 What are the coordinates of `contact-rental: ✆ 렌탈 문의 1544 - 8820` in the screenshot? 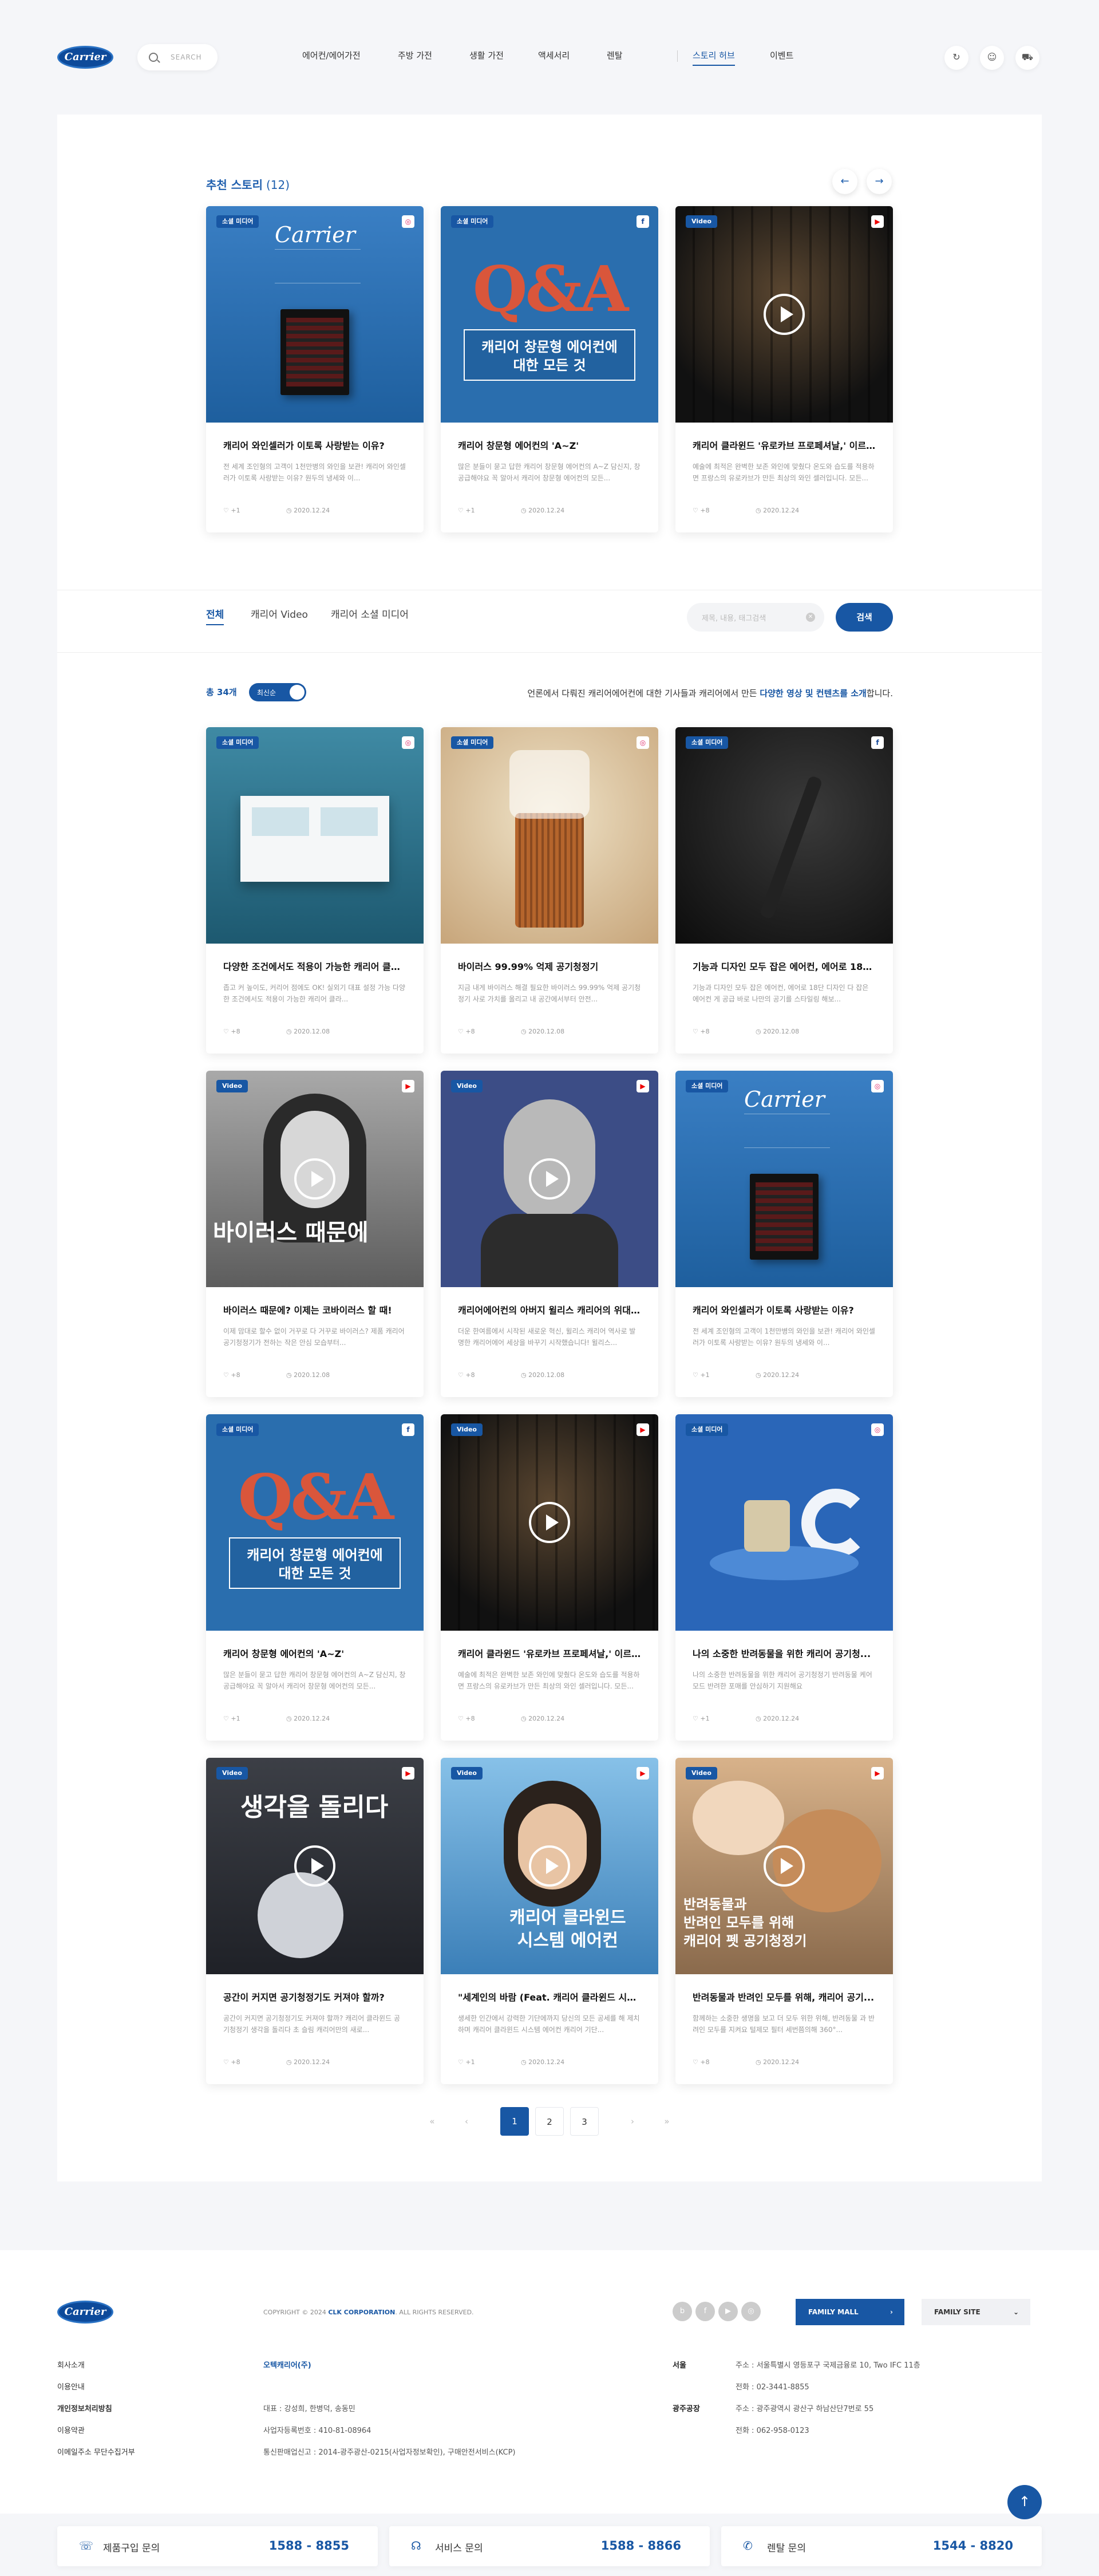 It's located at (881, 2546).